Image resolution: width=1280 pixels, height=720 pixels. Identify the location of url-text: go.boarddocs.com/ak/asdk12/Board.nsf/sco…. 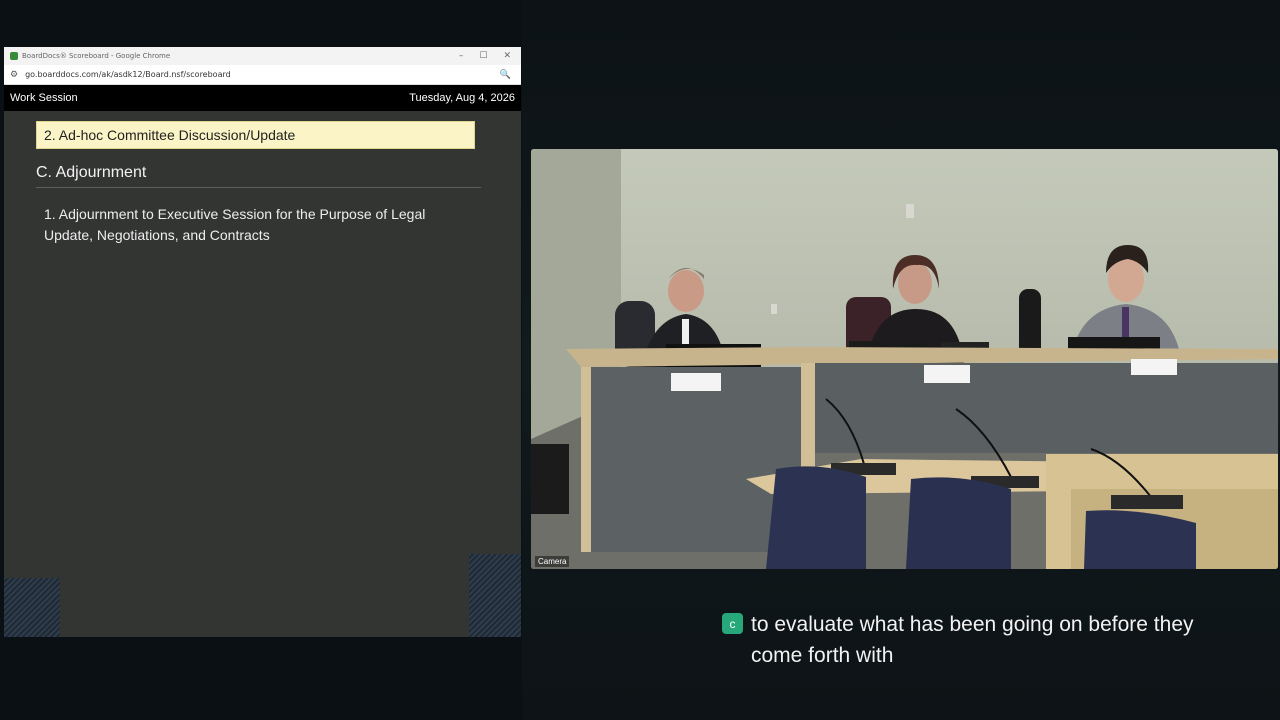
(262, 74).